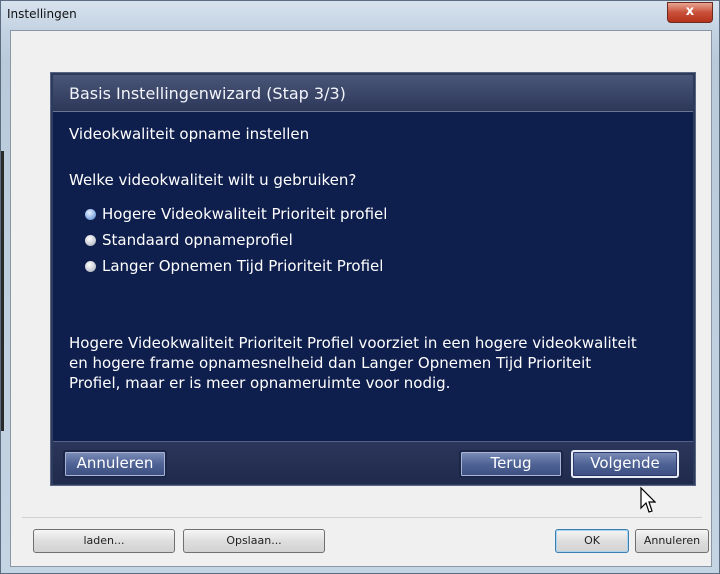 Image resolution: width=720 pixels, height=574 pixels. What do you see at coordinates (362, 517) in the screenshot?
I see `footer-separator` at bounding box center [362, 517].